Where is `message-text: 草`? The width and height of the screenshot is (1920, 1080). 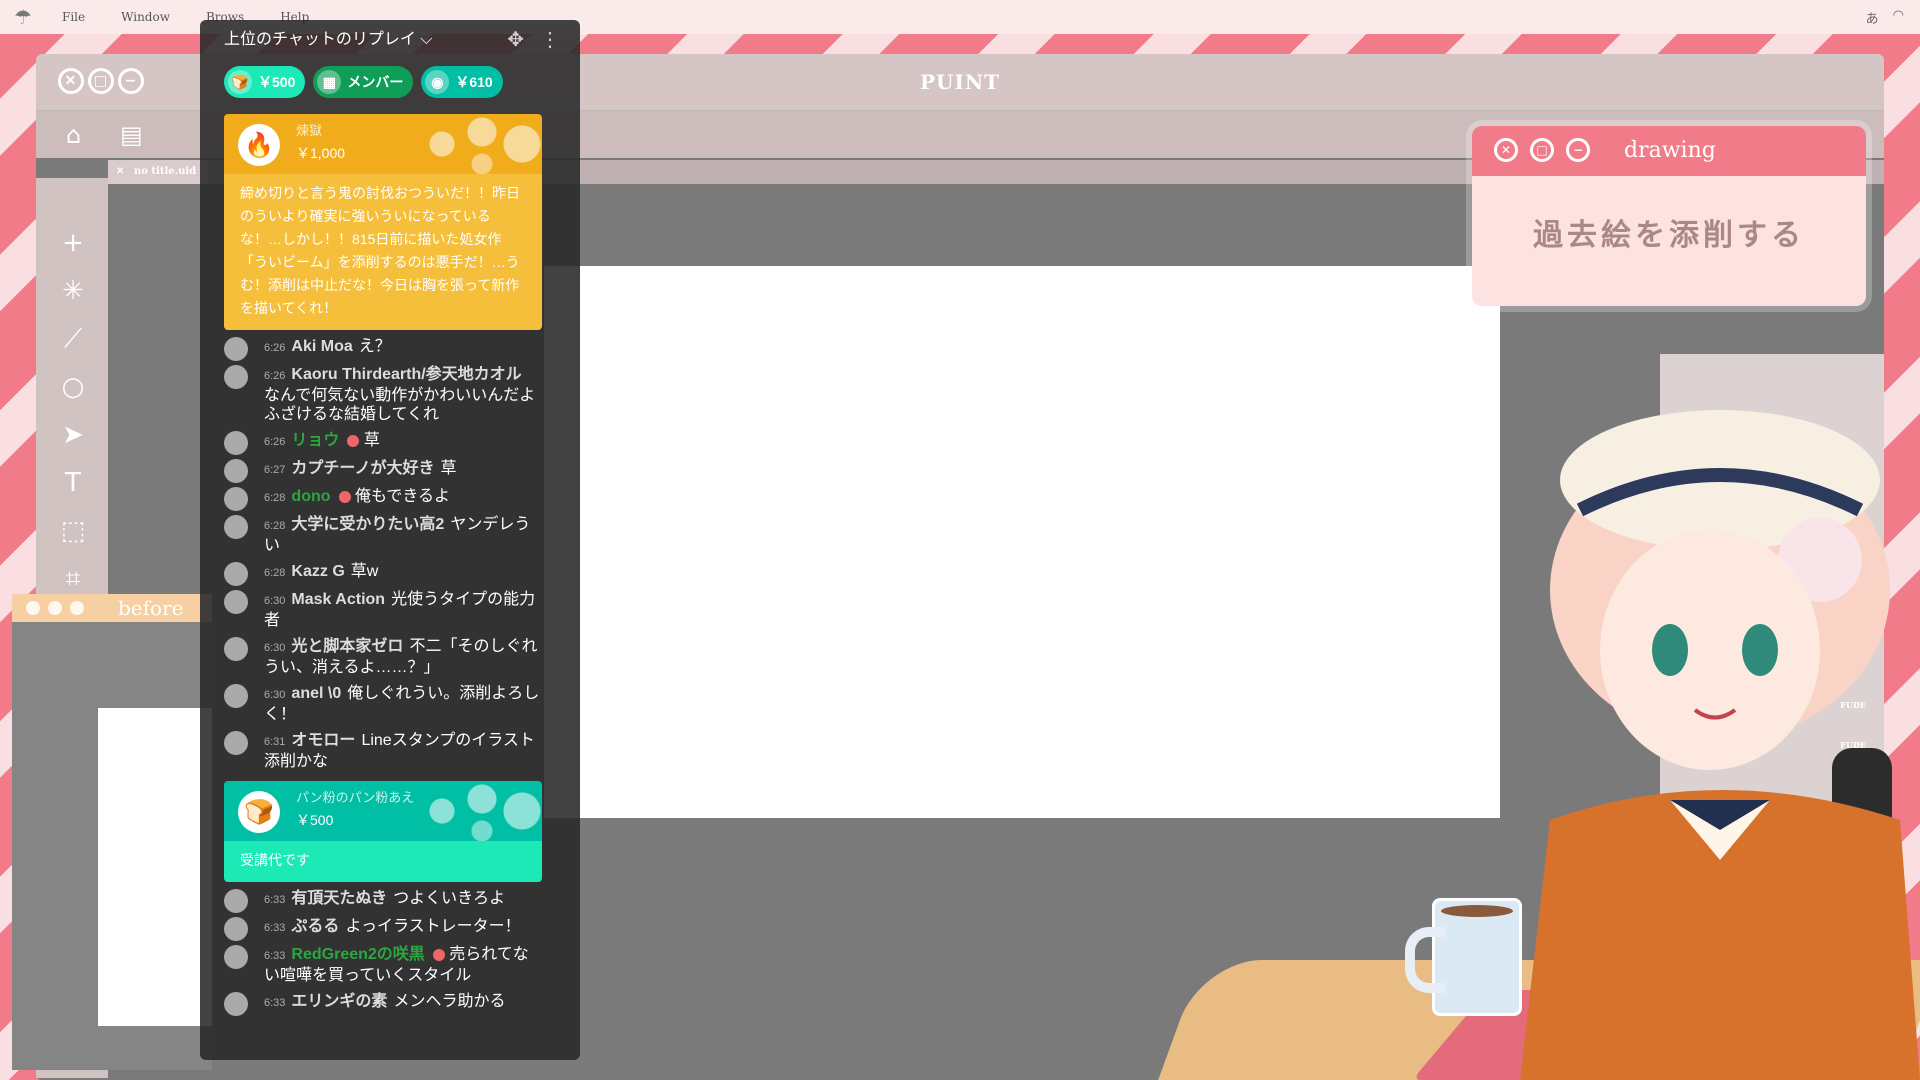 message-text: 草 is located at coordinates (371, 440).